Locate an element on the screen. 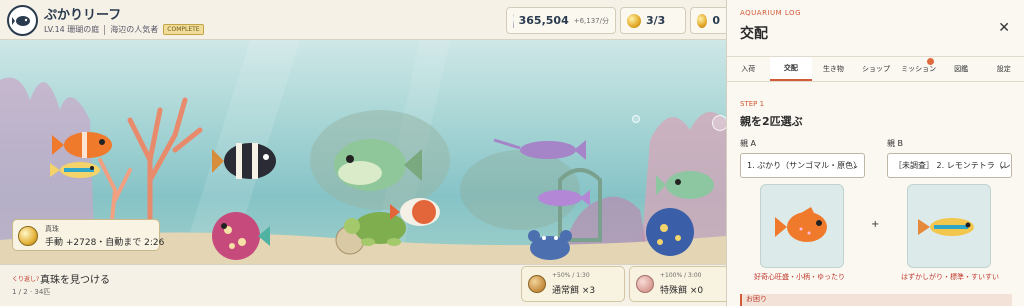 The width and height of the screenshot is (1024, 306). clownfish-icon is located at coordinates (801, 224).